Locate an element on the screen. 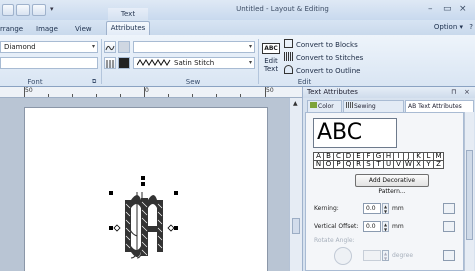 The image size is (475, 271). convert-to-stitches-label: Convert to Stitches is located at coordinates (330, 58).